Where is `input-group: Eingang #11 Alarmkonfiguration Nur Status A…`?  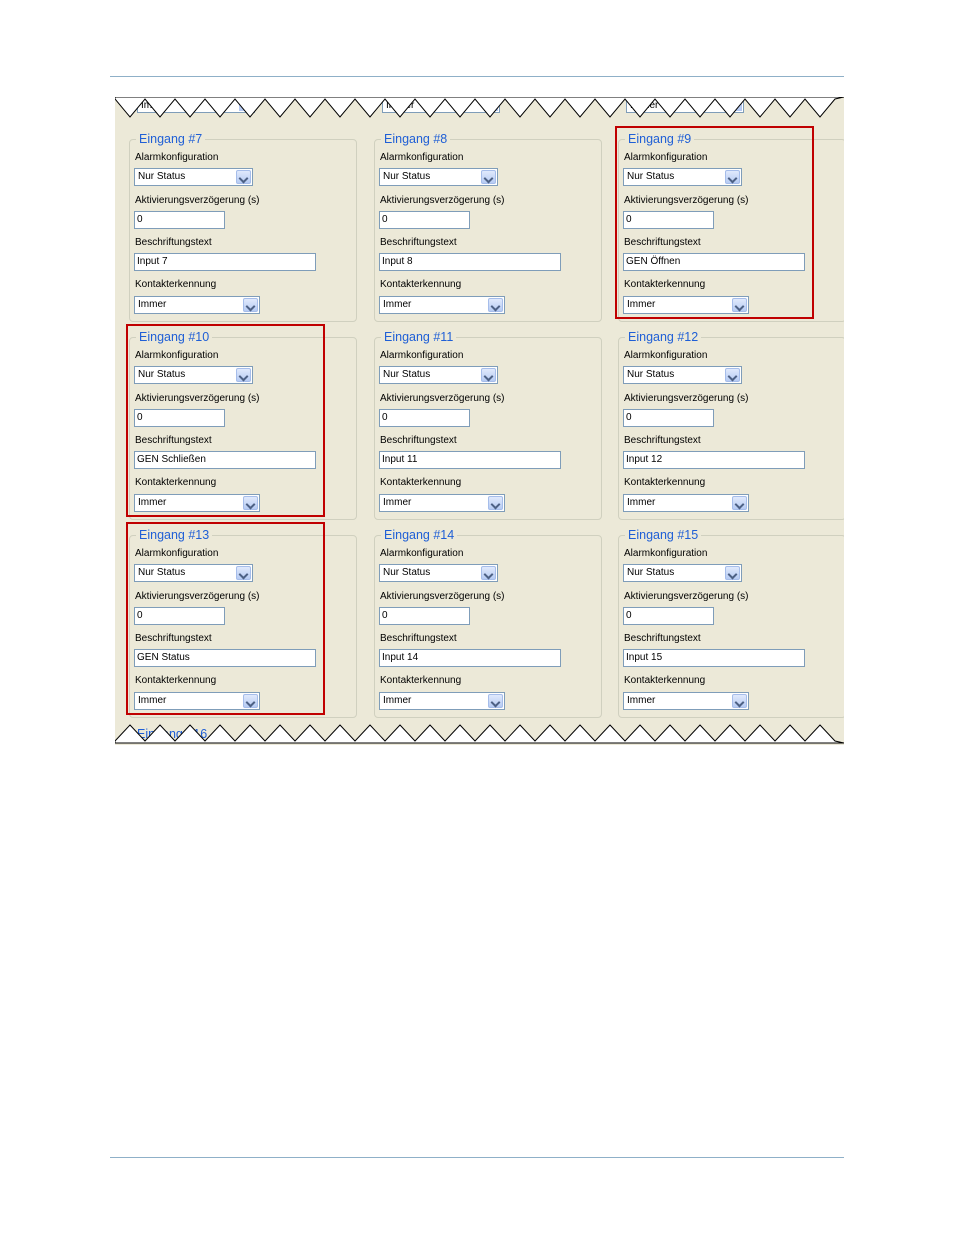
input-group: Eingang #11 Alarmkonfiguration Nur Status A… is located at coordinates (488, 424).